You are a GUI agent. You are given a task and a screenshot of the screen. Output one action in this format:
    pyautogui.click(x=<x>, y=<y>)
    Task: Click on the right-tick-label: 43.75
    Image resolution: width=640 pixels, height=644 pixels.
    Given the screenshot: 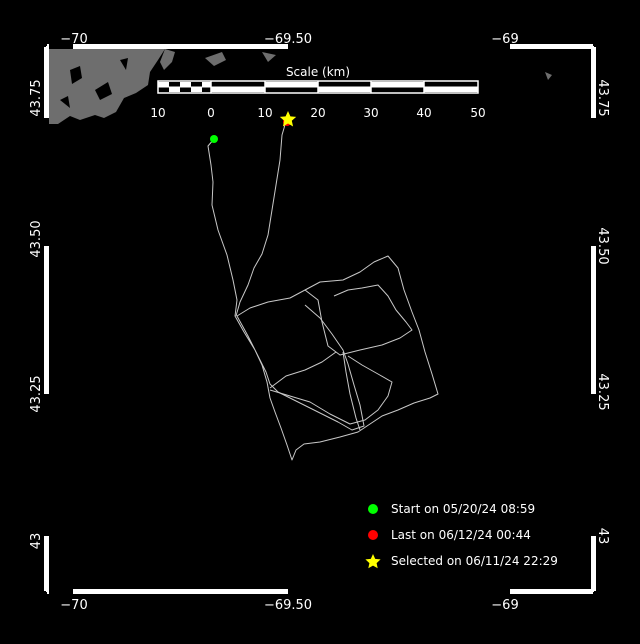 What is the action you would take?
    pyautogui.click(x=602, y=97)
    